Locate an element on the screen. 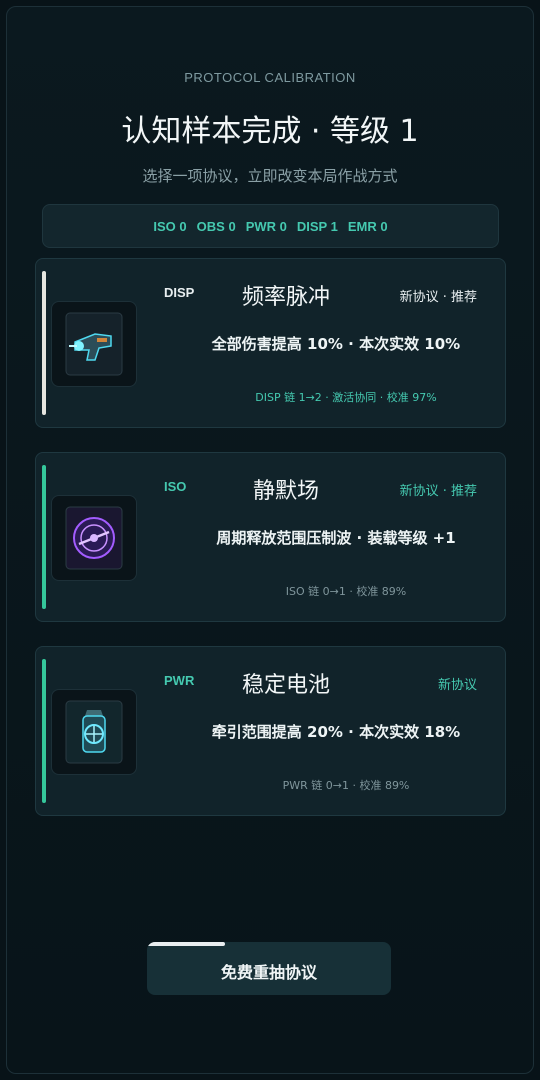  stable-battery-icon is located at coordinates (94, 732).